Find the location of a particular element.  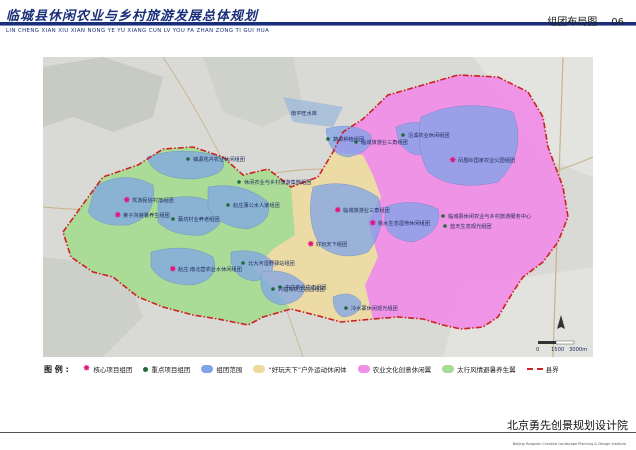

header-rule-thin is located at coordinates (318, 25).